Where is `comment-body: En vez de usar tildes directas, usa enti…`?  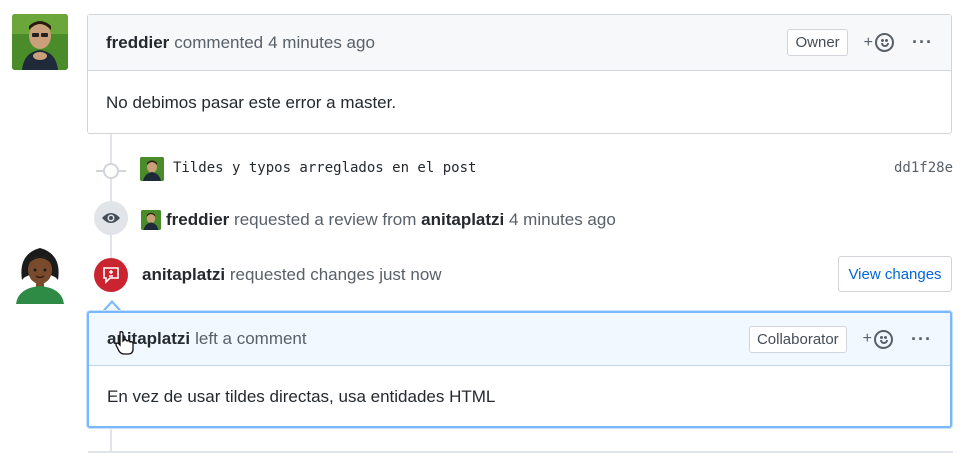
comment-body: En vez de usar tildes directas, usa enti… is located at coordinates (519, 397).